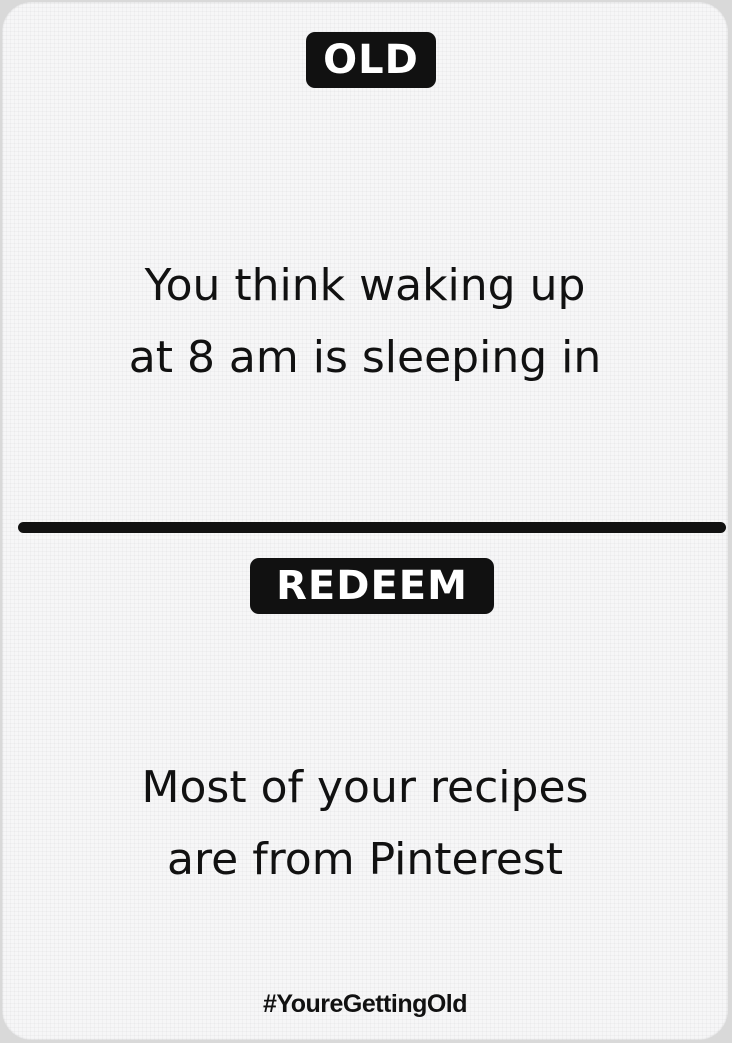 The width and height of the screenshot is (732, 1043). Describe the element at coordinates (365, 824) in the screenshot. I see `redeem-statement: Most of your recipes are from Pinterest` at that location.